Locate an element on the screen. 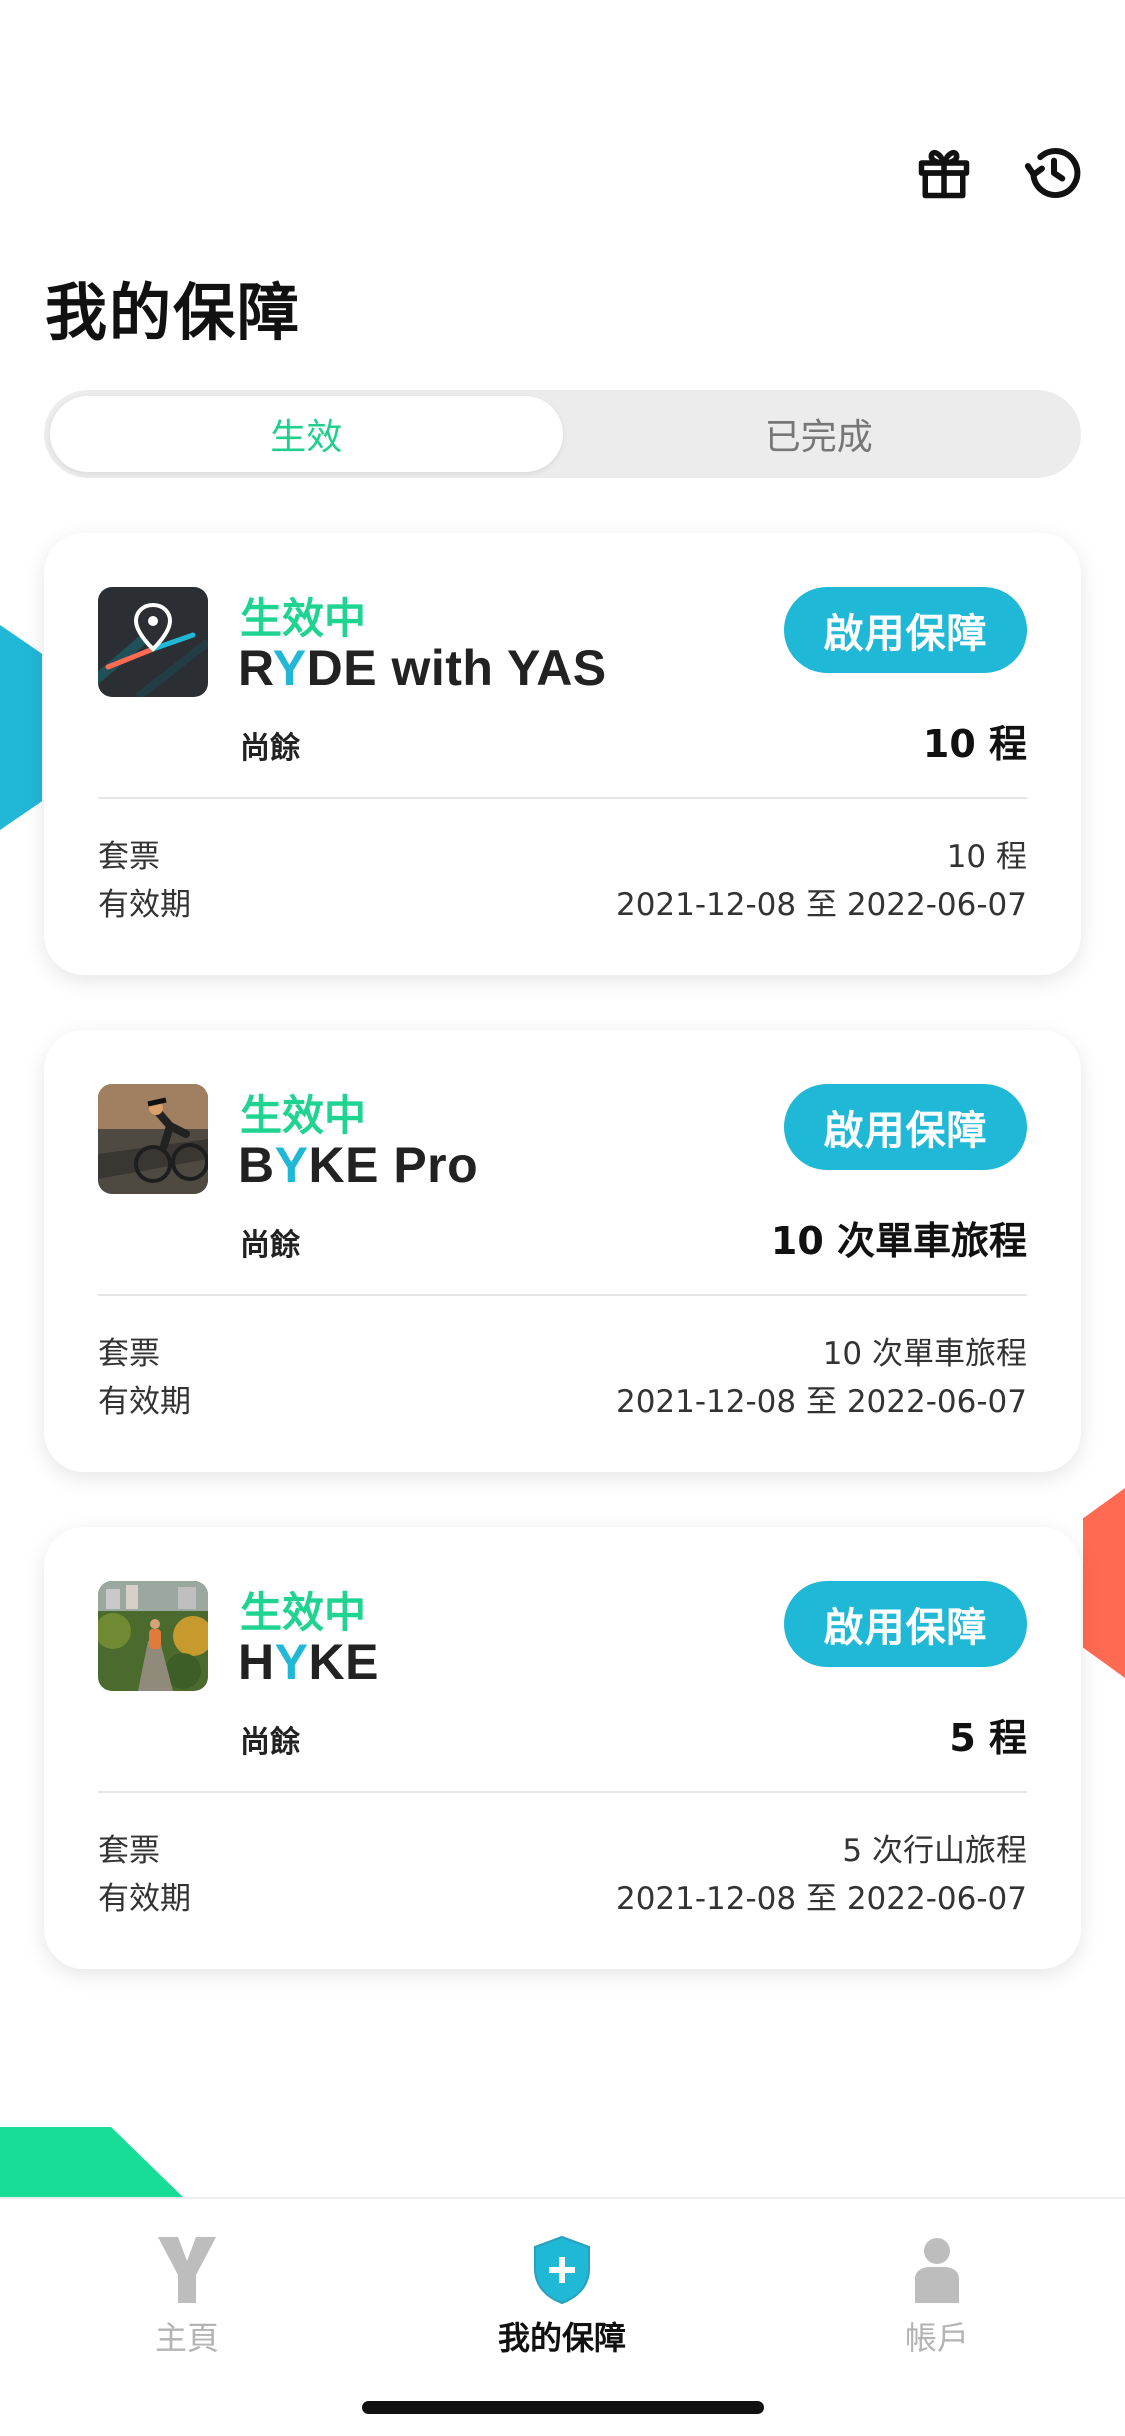  map-pin-icon is located at coordinates (153, 642).